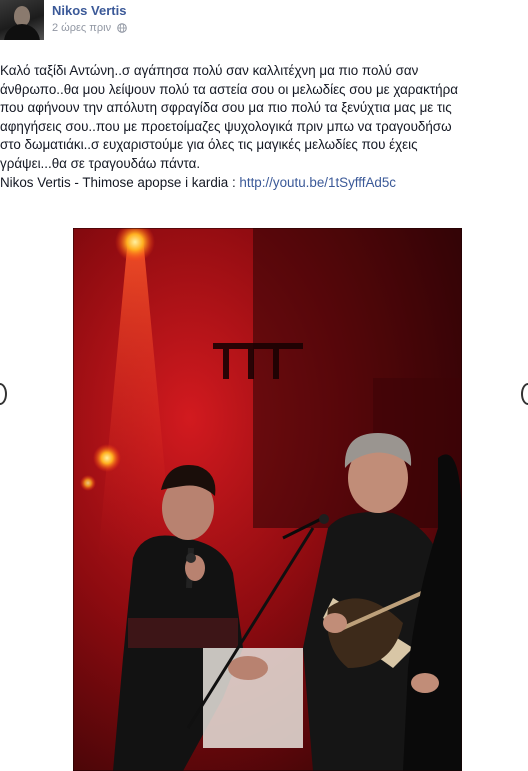 This screenshot has width=528, height=771. I want to click on shared-link-url: http://youtu.be/1tSyfffAd5c, so click(317, 182).